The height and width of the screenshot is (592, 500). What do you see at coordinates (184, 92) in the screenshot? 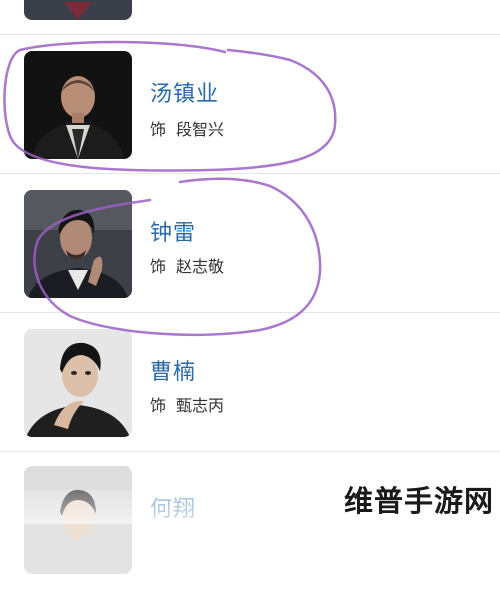
I see `actor-name: 汤镇业` at bounding box center [184, 92].